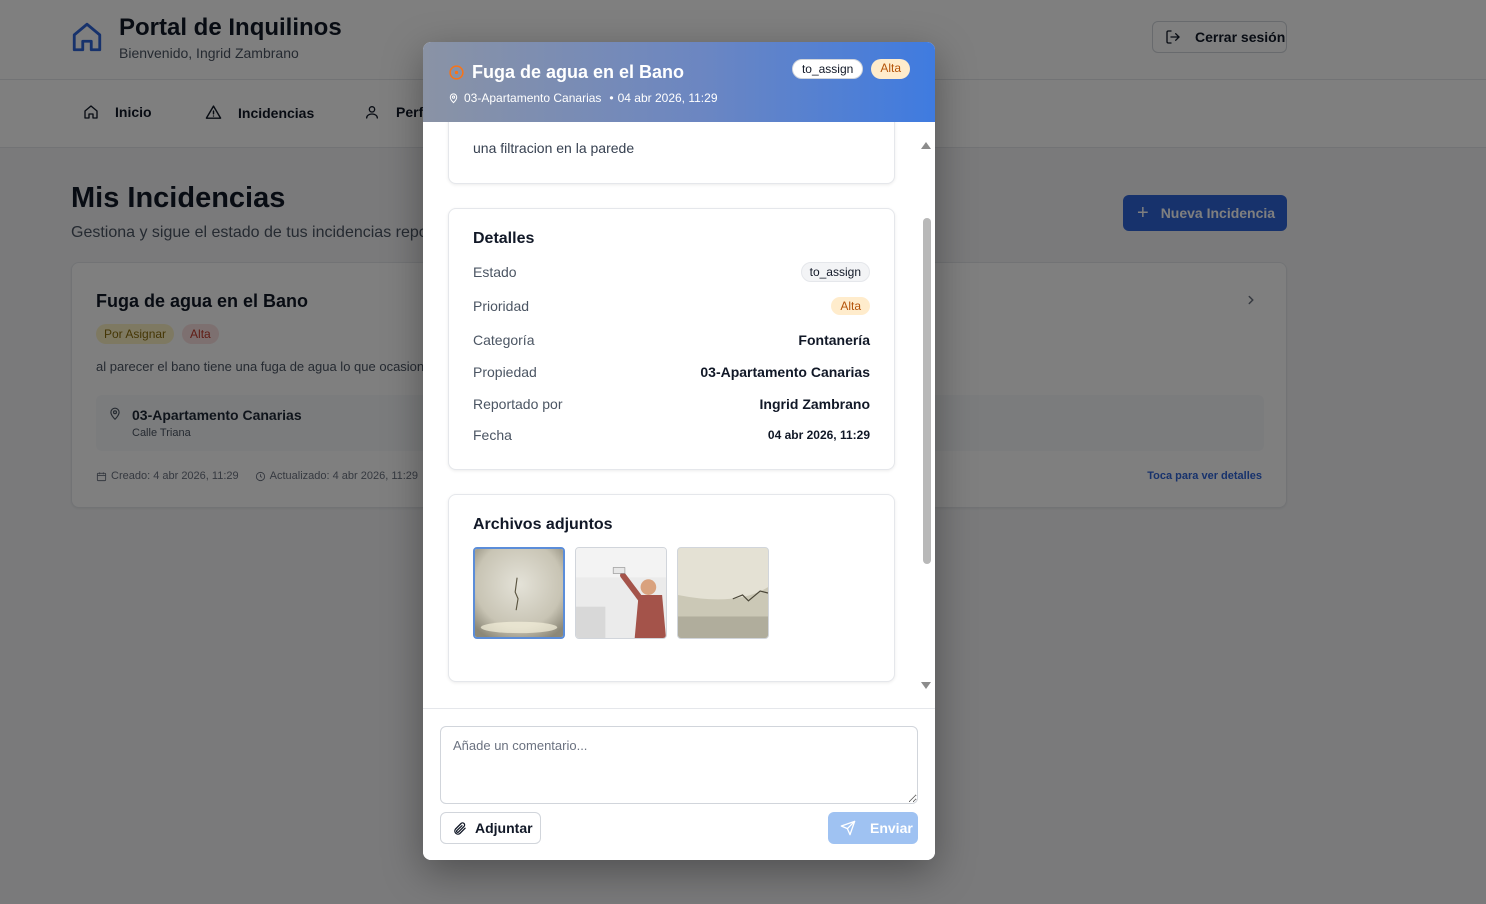 This screenshot has height=904, width=1486. What do you see at coordinates (504, 238) in the screenshot?
I see `details-title: Detalles` at bounding box center [504, 238].